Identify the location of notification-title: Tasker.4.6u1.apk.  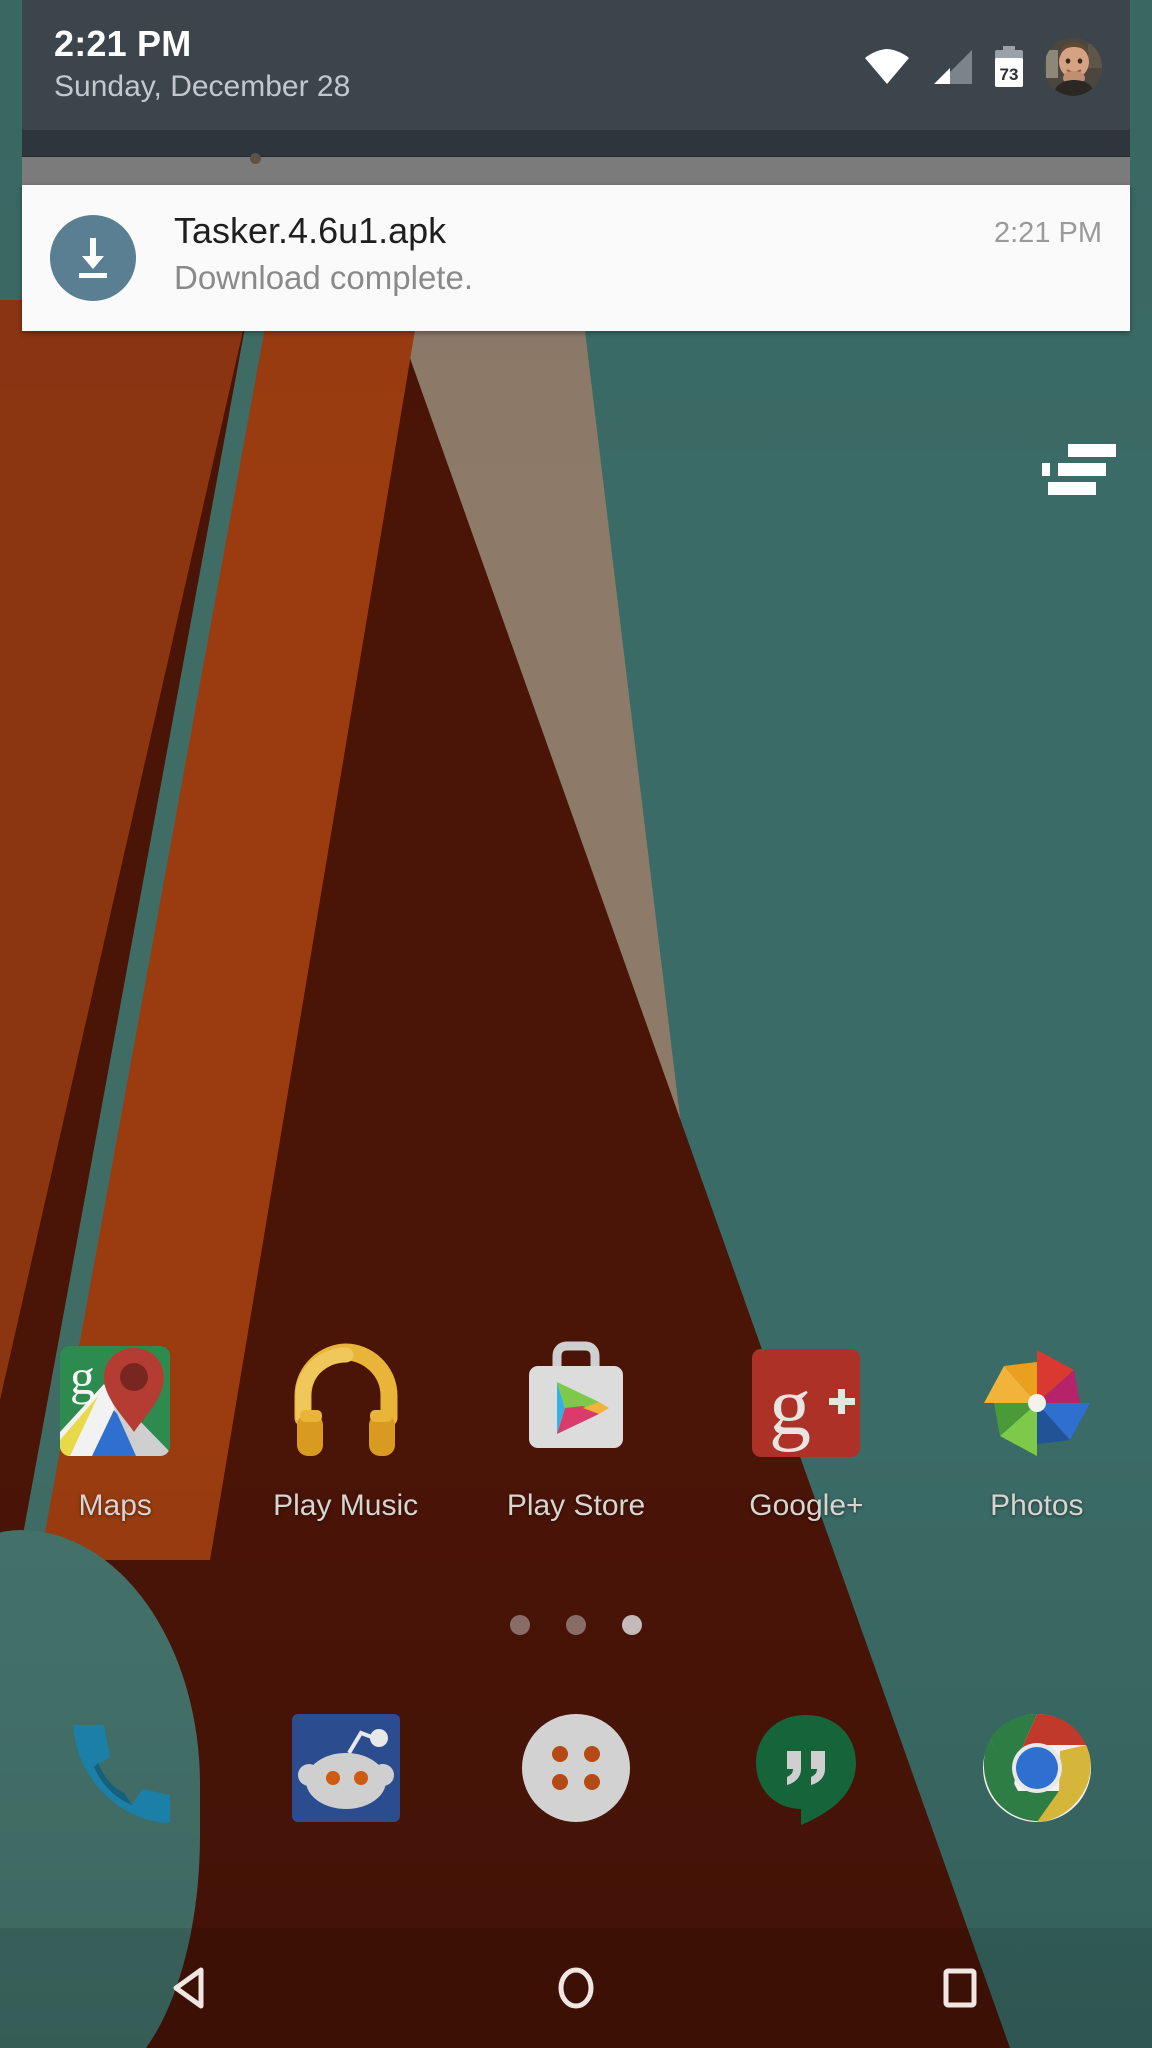
(310, 230).